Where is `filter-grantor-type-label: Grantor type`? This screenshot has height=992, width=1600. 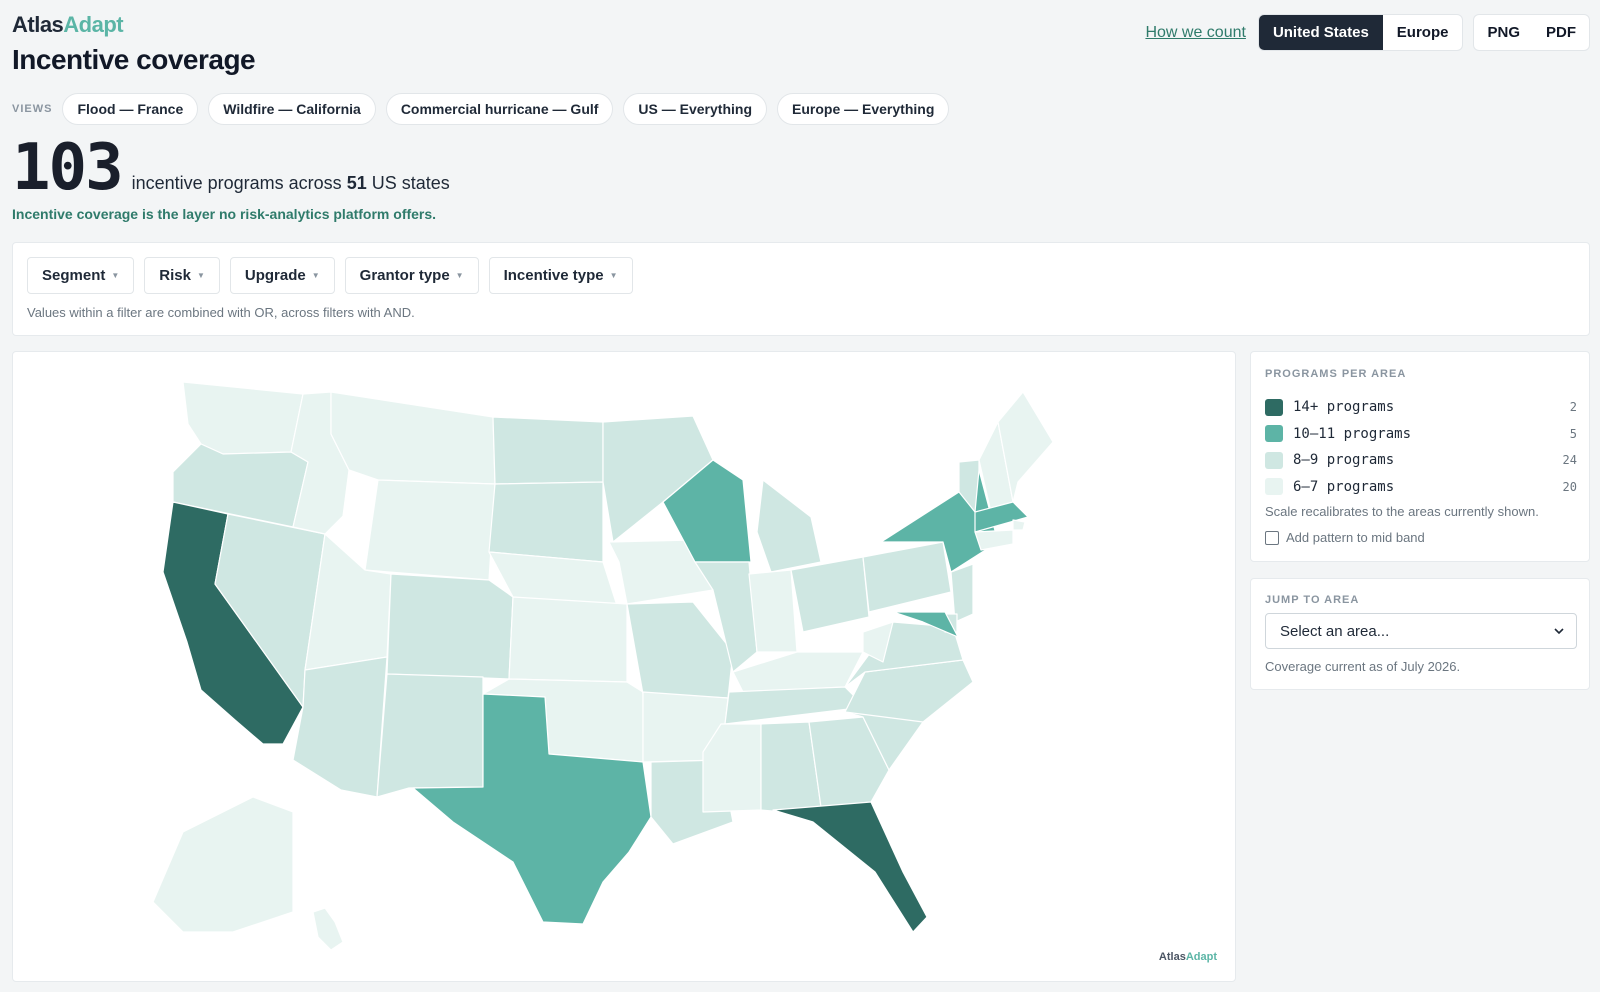
filter-grantor-type-label: Grantor type is located at coordinates (404, 275).